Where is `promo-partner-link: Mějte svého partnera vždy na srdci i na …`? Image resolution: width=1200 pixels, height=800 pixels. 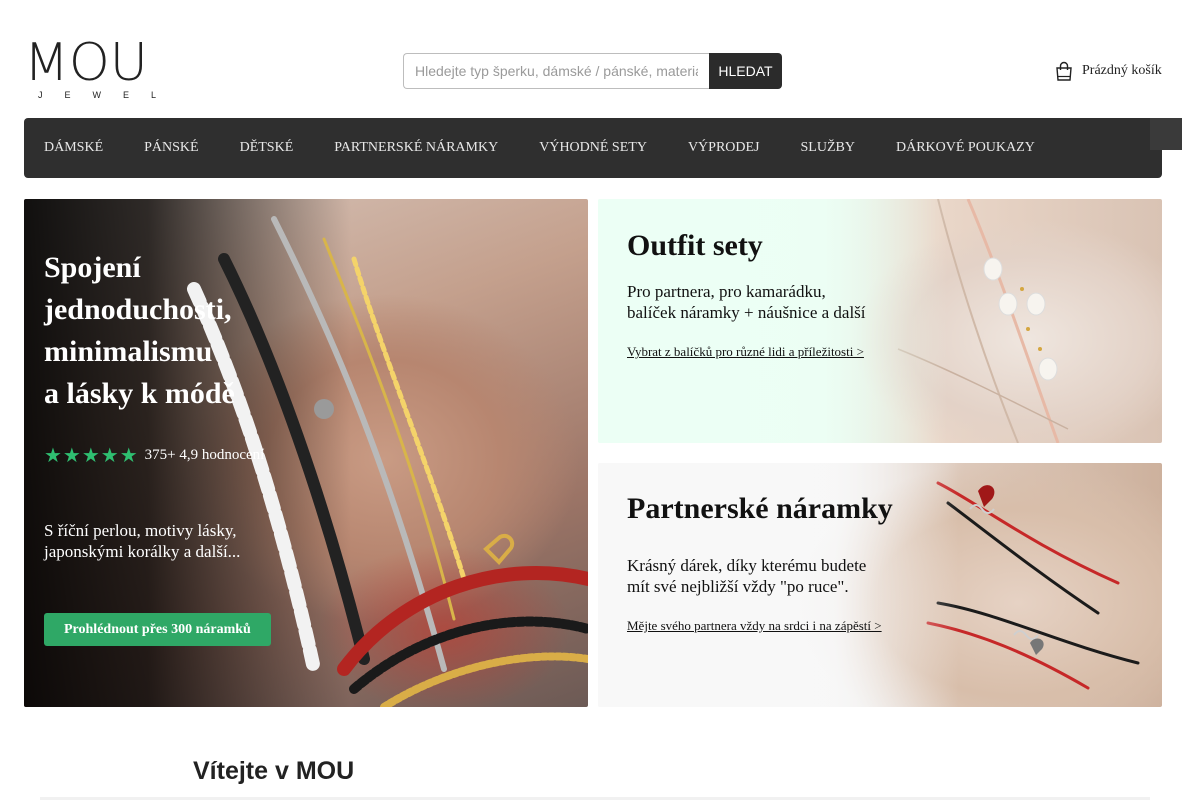 promo-partner-link: Mějte svého partnera vždy na srdci i na … is located at coordinates (754, 626).